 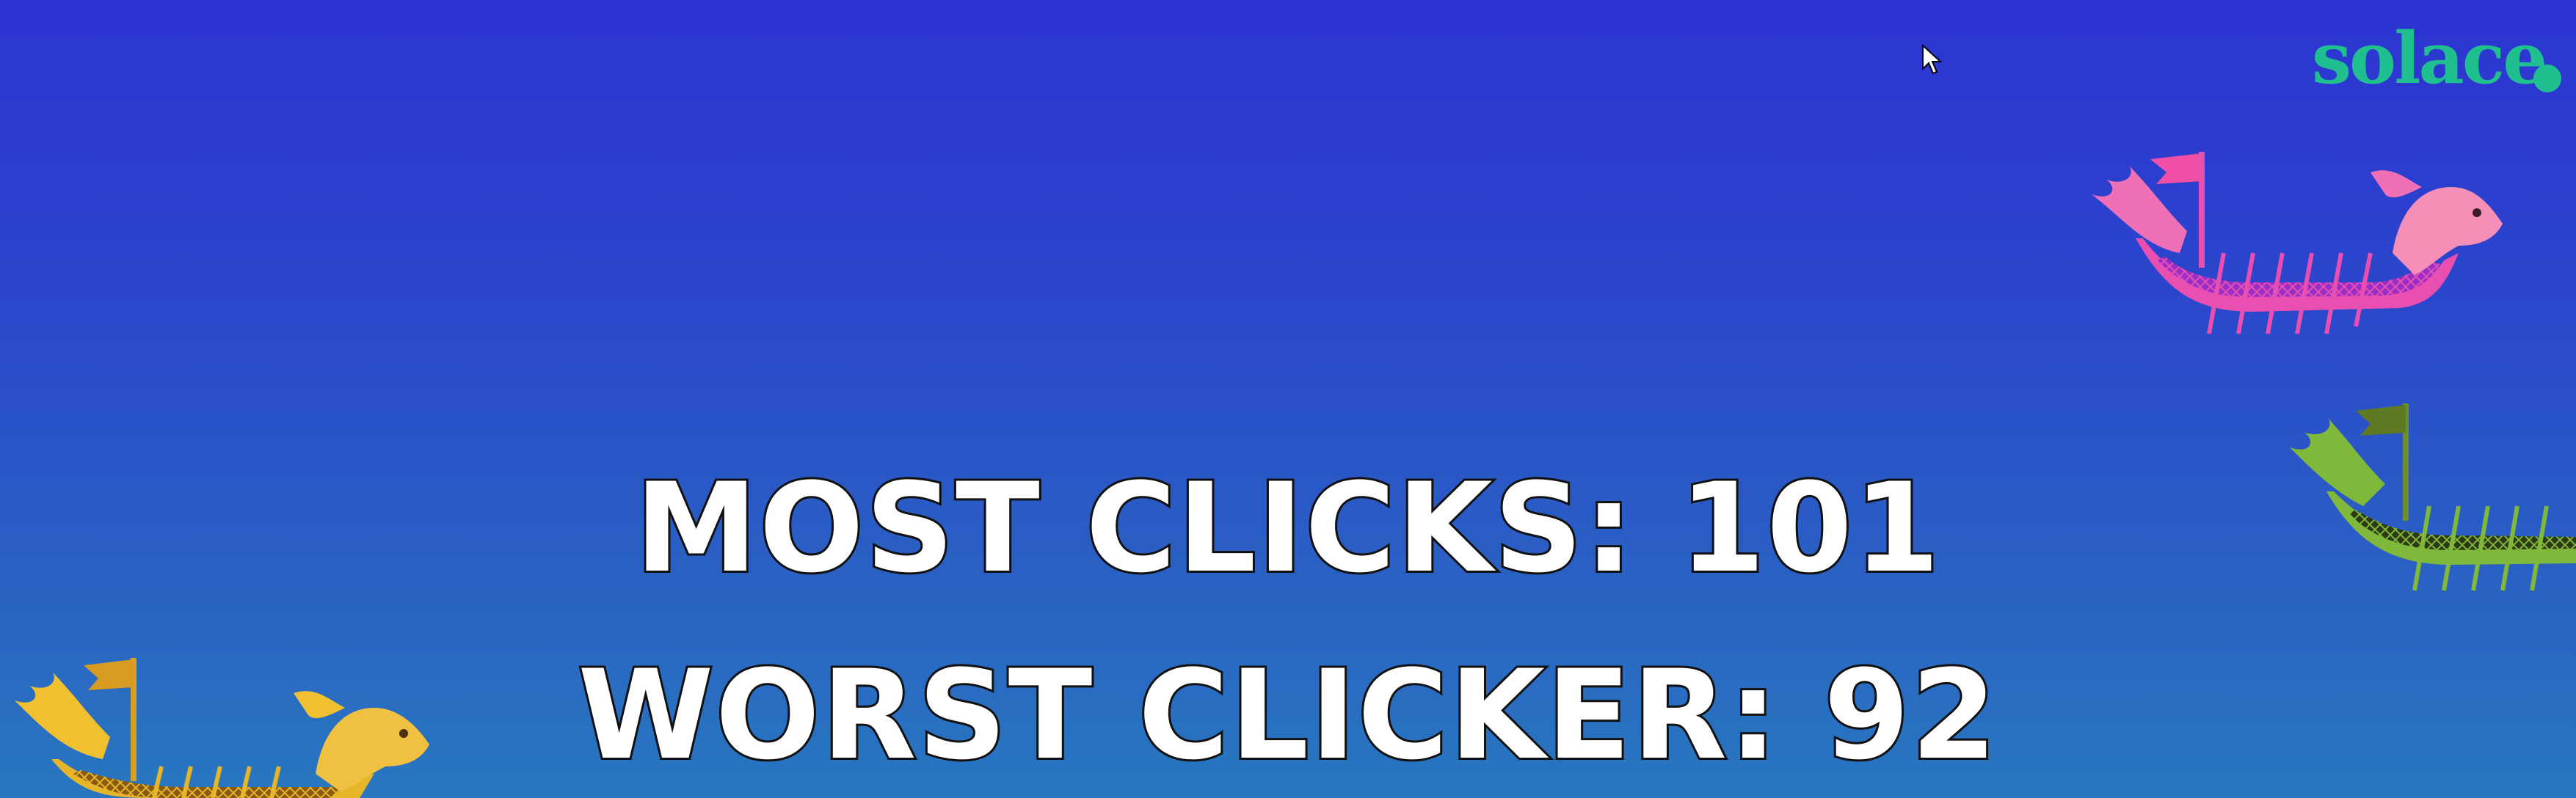 What do you see at coordinates (2429, 58) in the screenshot?
I see `logo-text: solace` at bounding box center [2429, 58].